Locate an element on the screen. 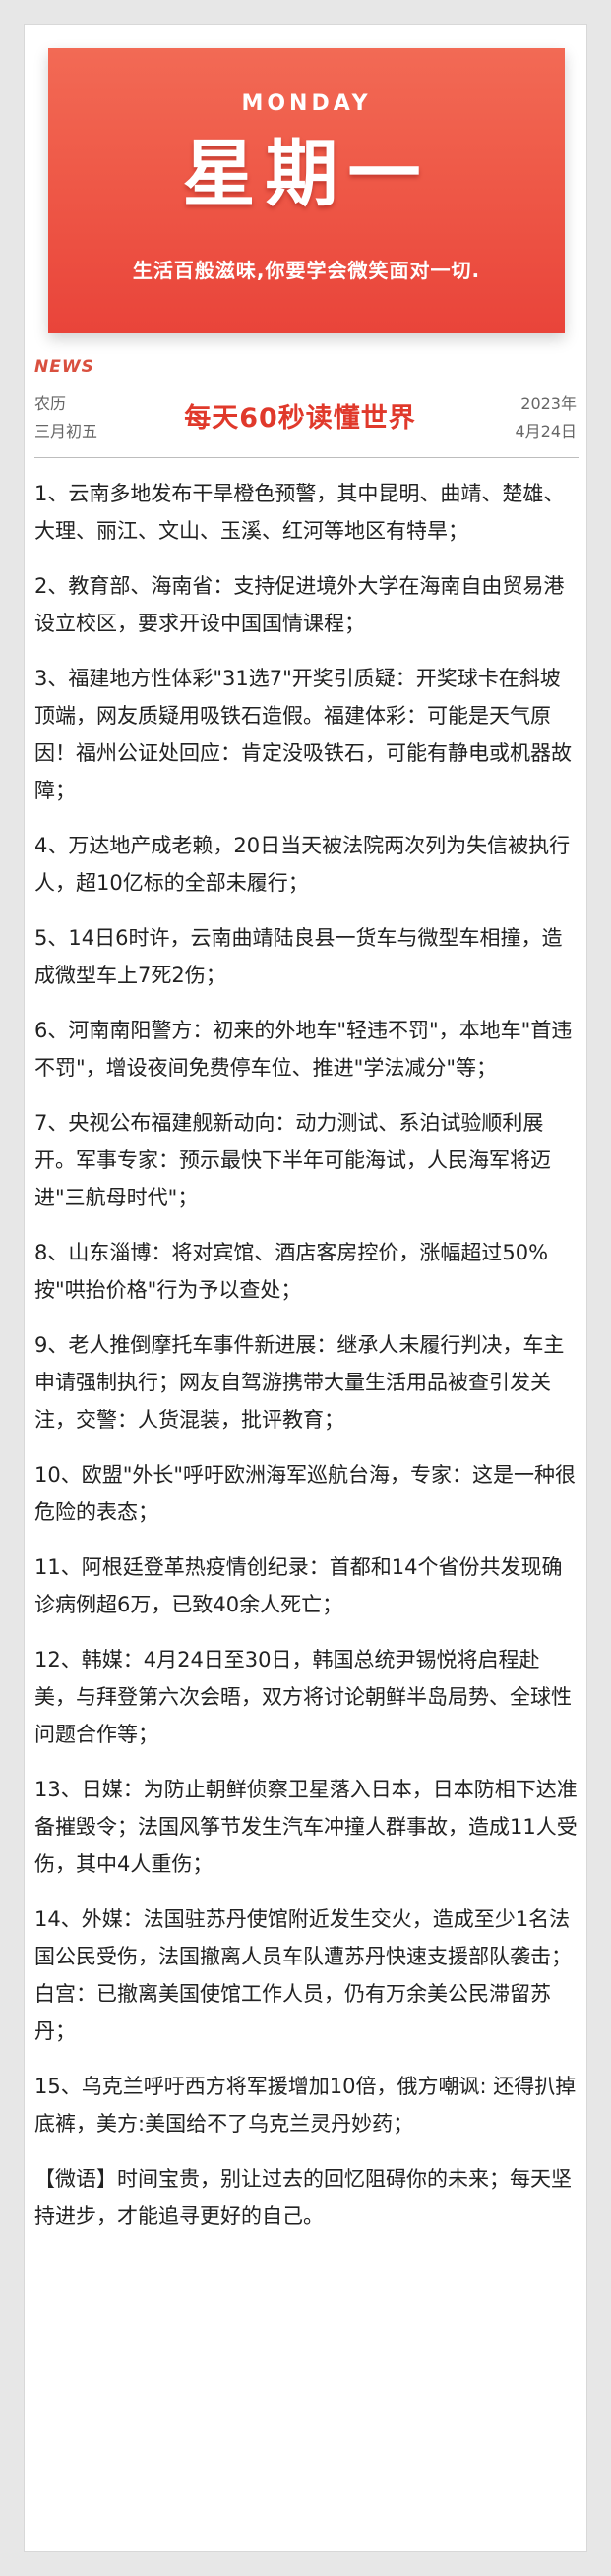  calendar-month-day: 4月24日 is located at coordinates (546, 431).